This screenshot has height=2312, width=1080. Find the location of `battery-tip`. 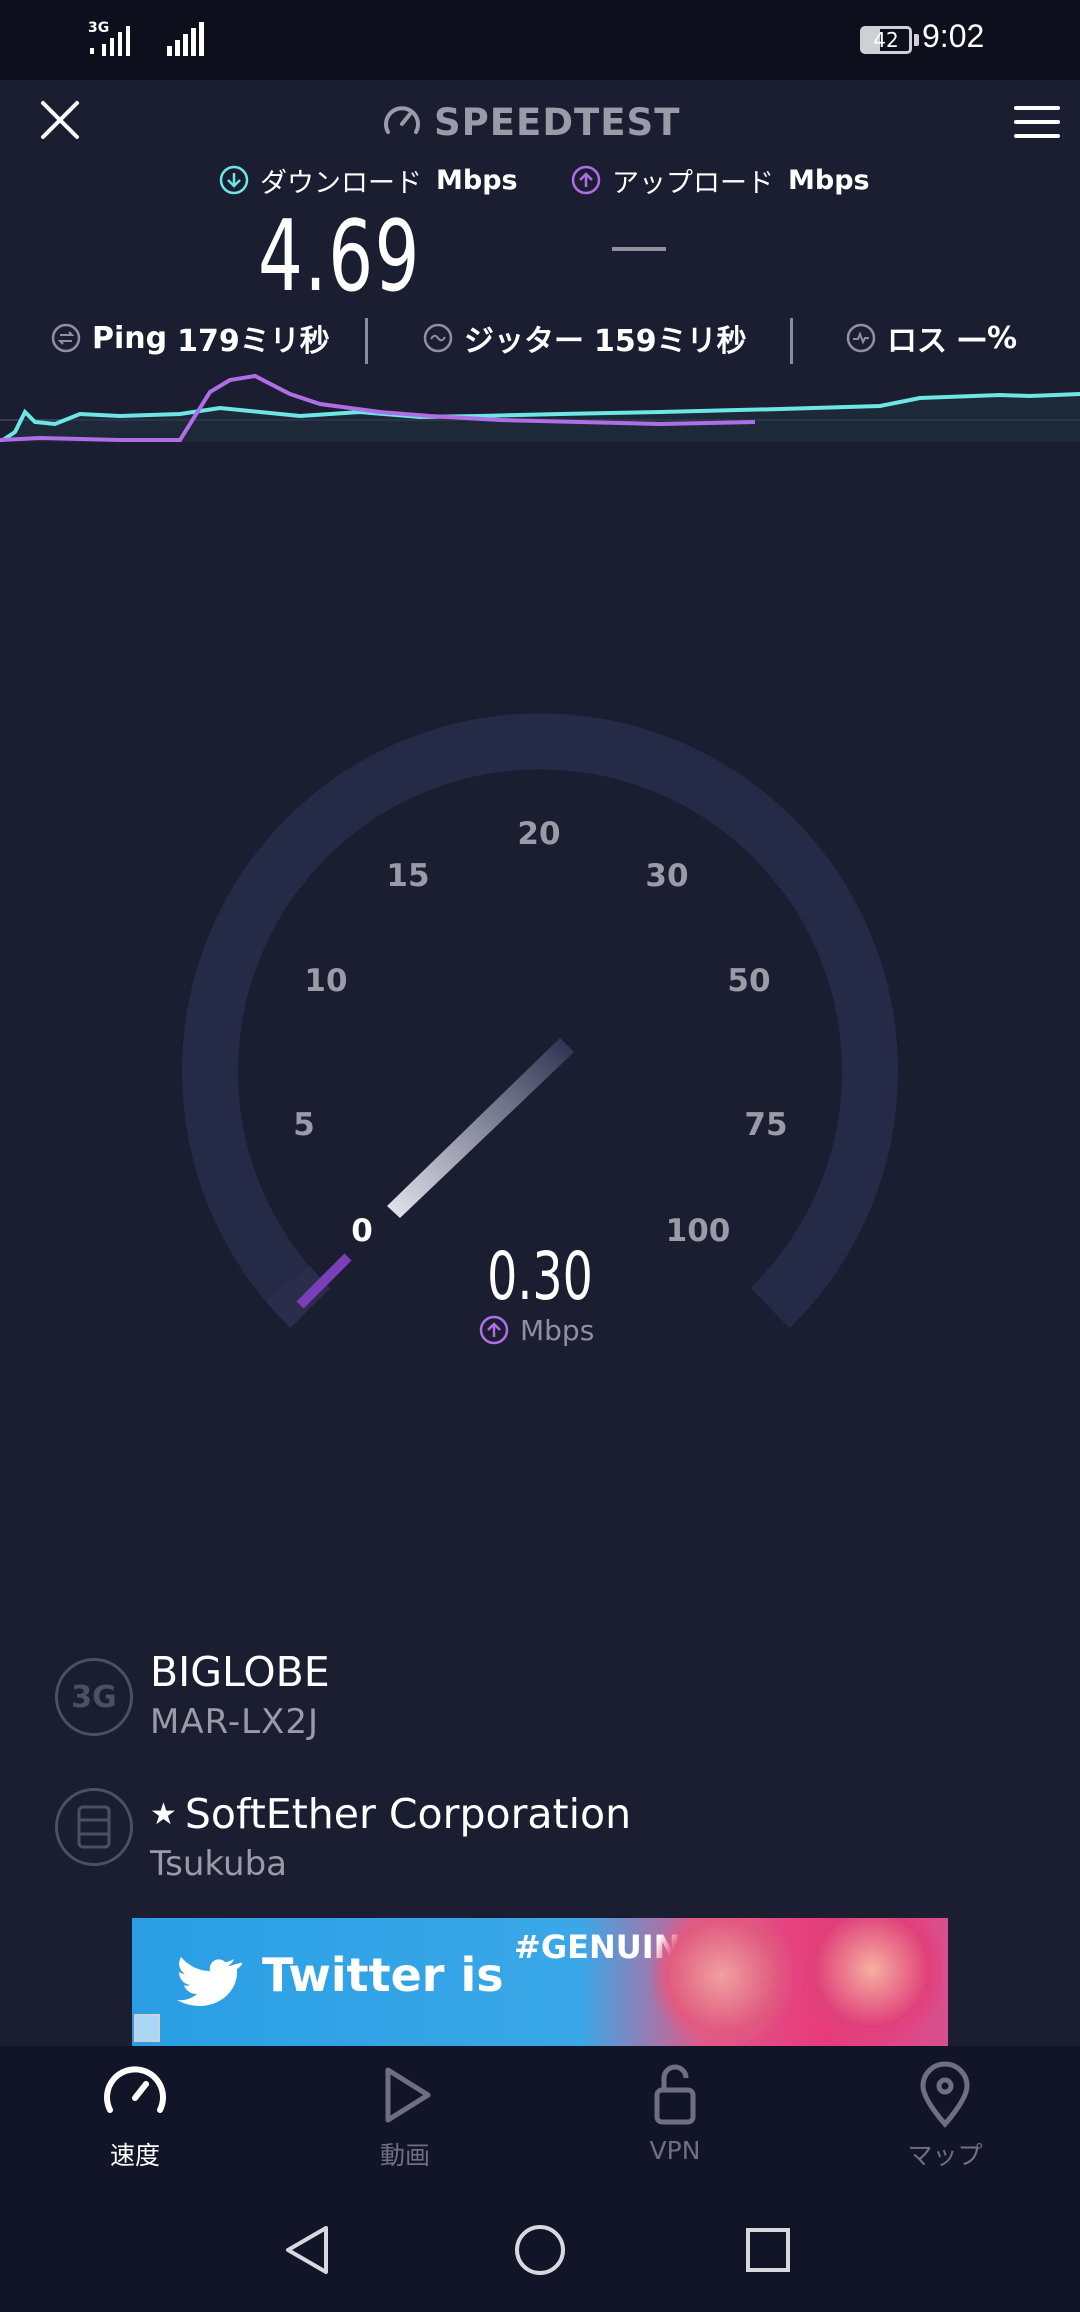

battery-tip is located at coordinates (916, 40).